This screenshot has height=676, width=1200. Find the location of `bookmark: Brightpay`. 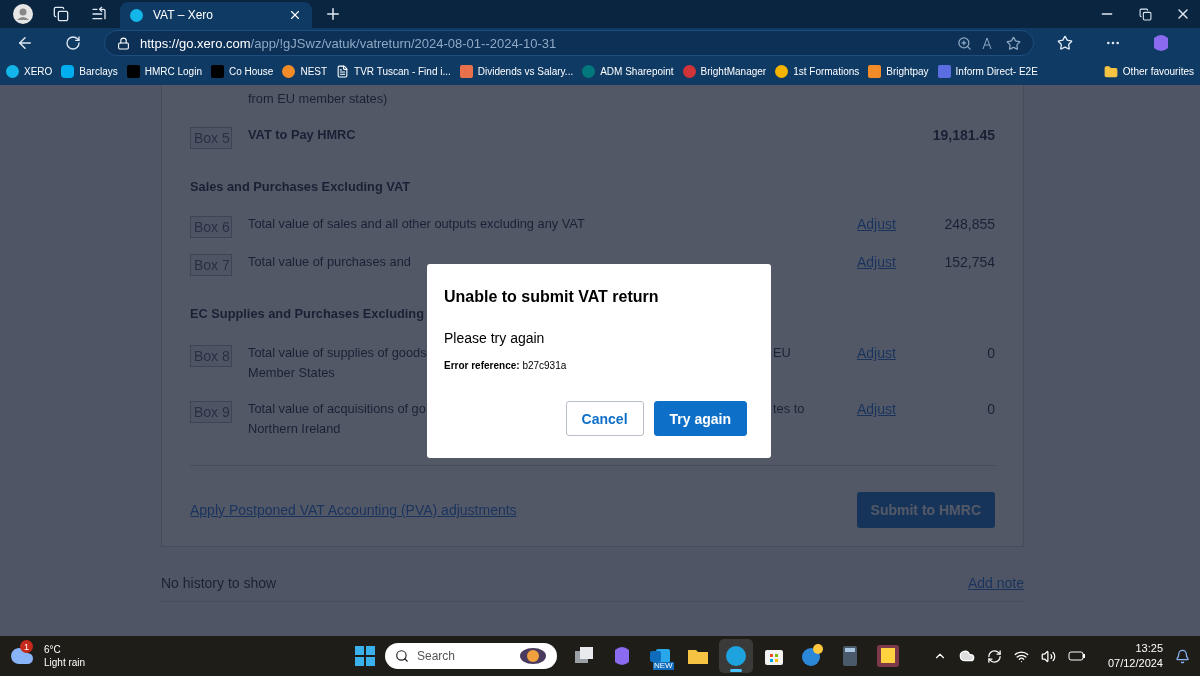

bookmark: Brightpay is located at coordinates (898, 71).